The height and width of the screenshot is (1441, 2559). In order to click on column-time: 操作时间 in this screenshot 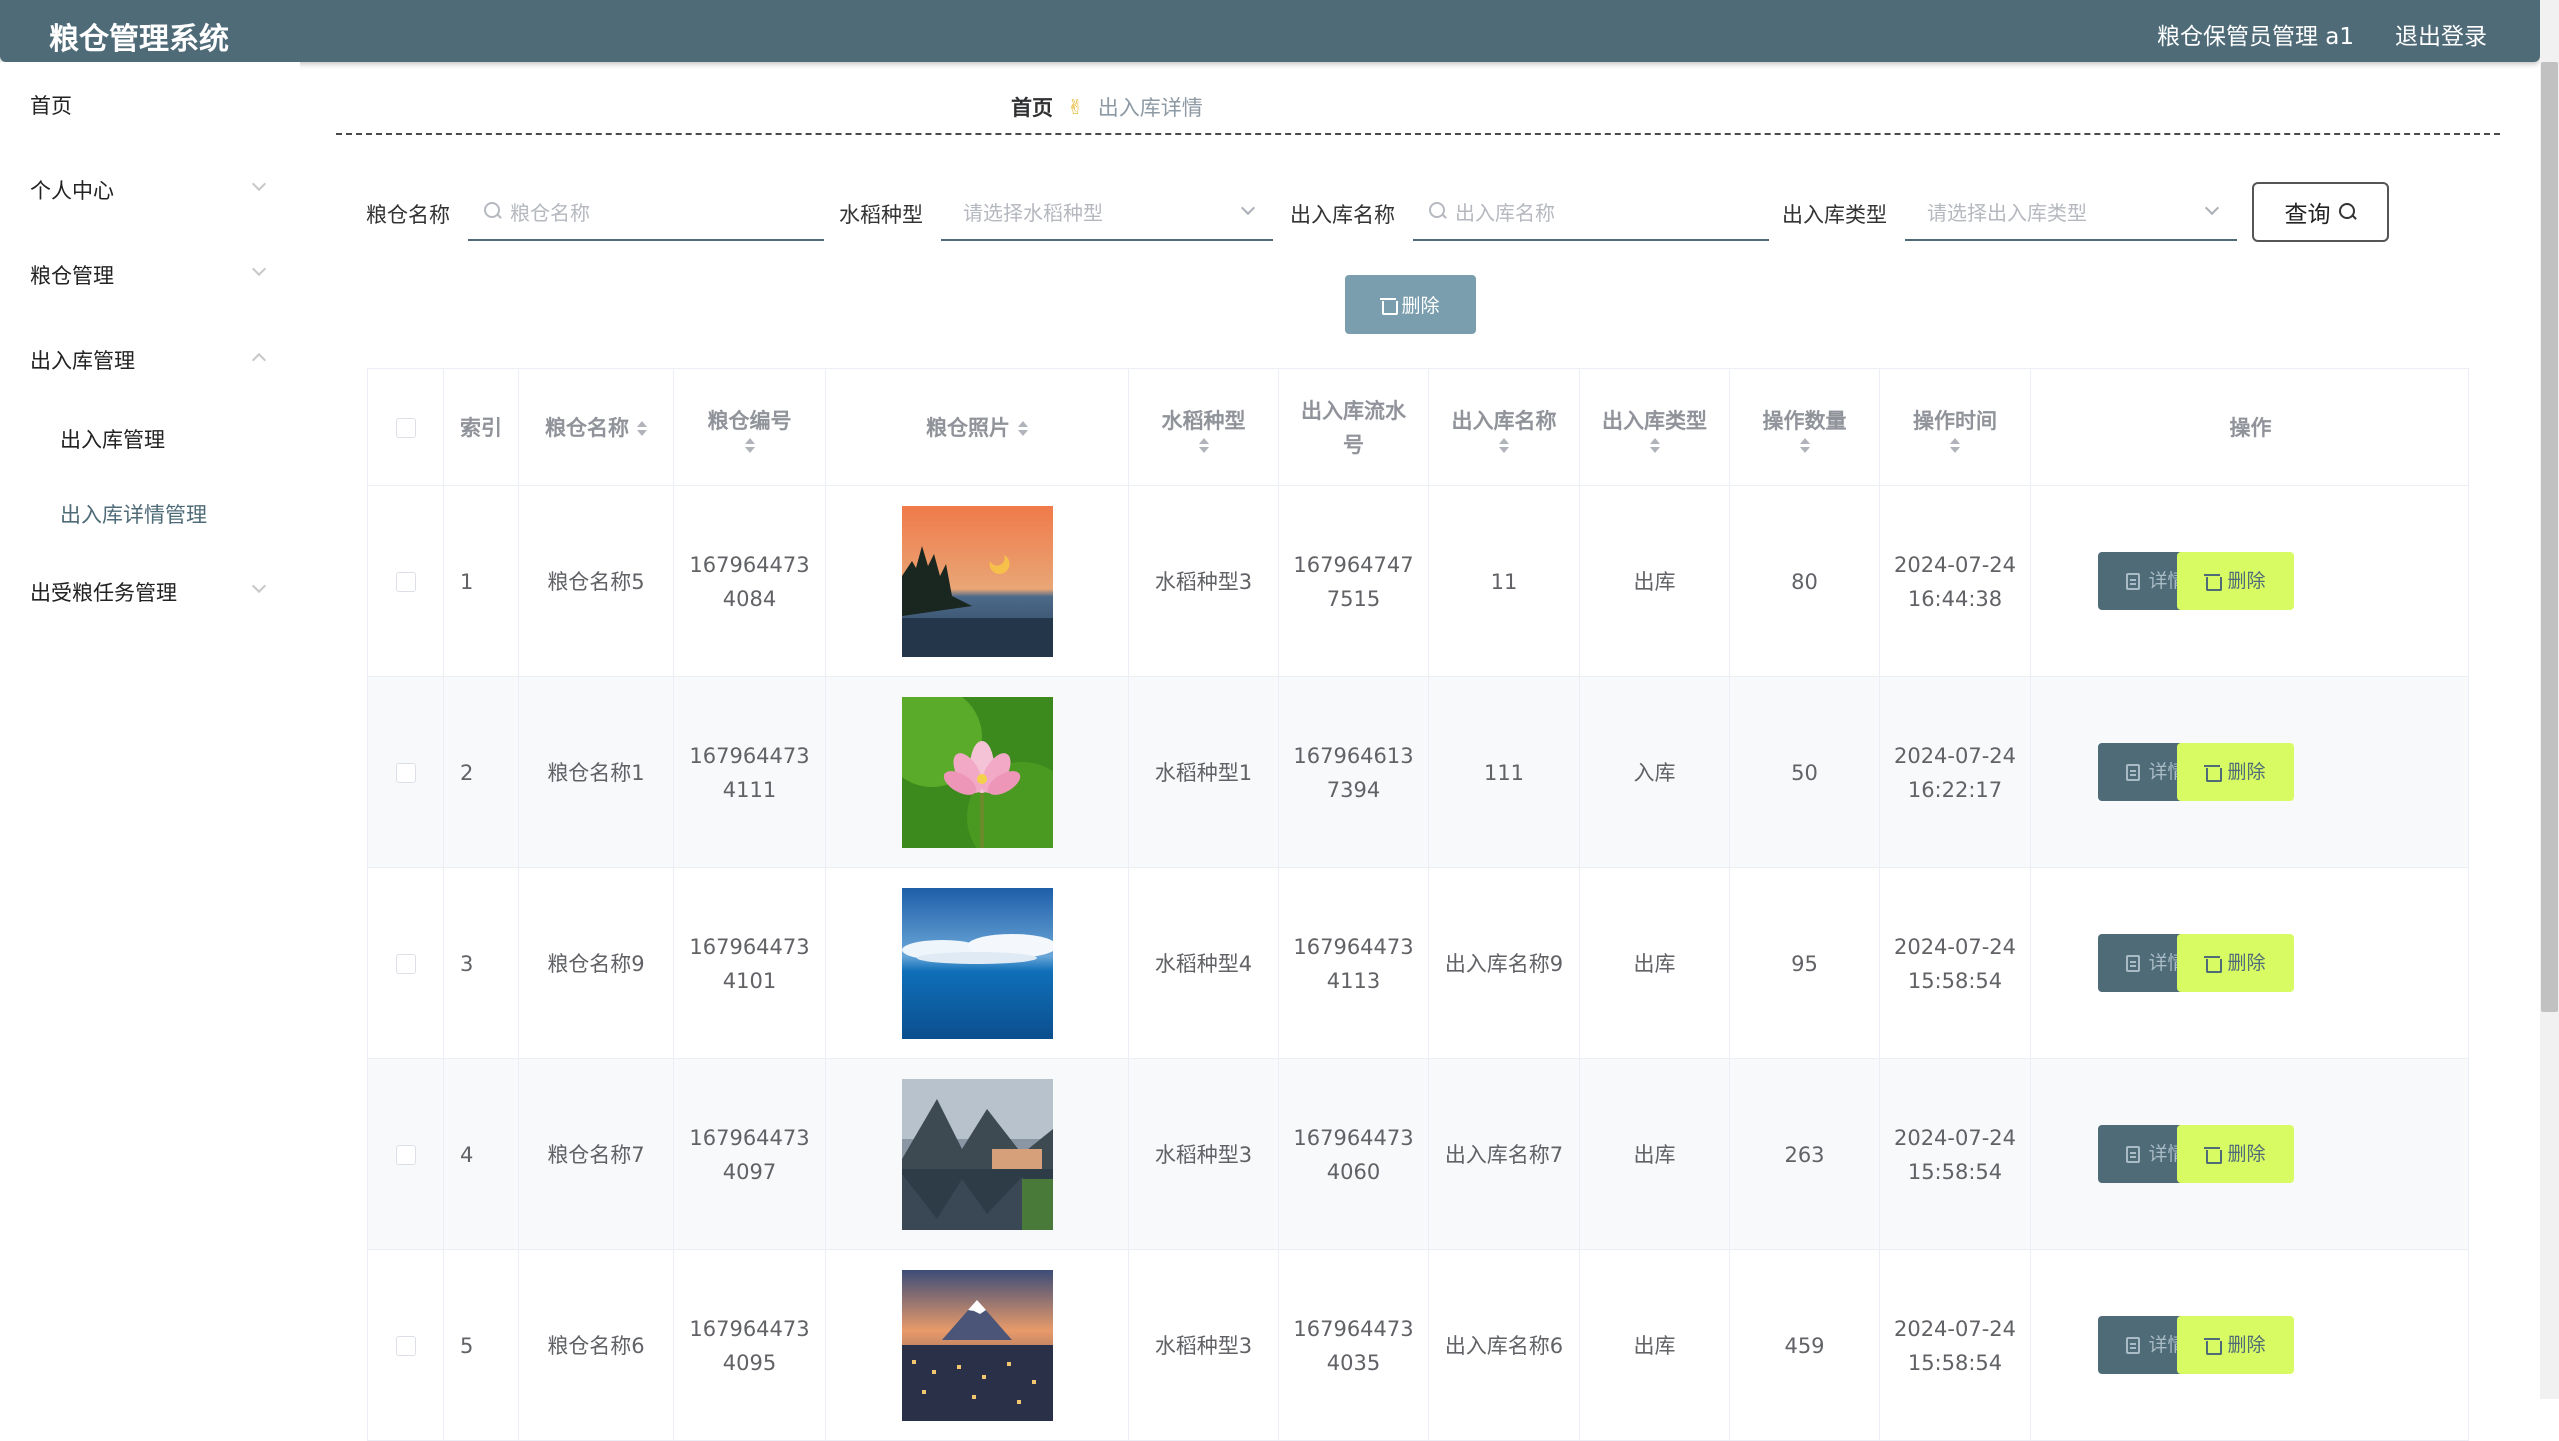, I will do `click(1955, 428)`.